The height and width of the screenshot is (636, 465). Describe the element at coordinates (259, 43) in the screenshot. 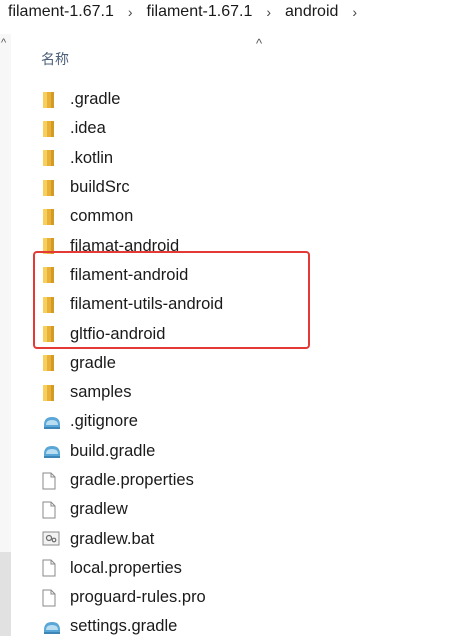

I see `sort-ascending-icon: ^` at that location.